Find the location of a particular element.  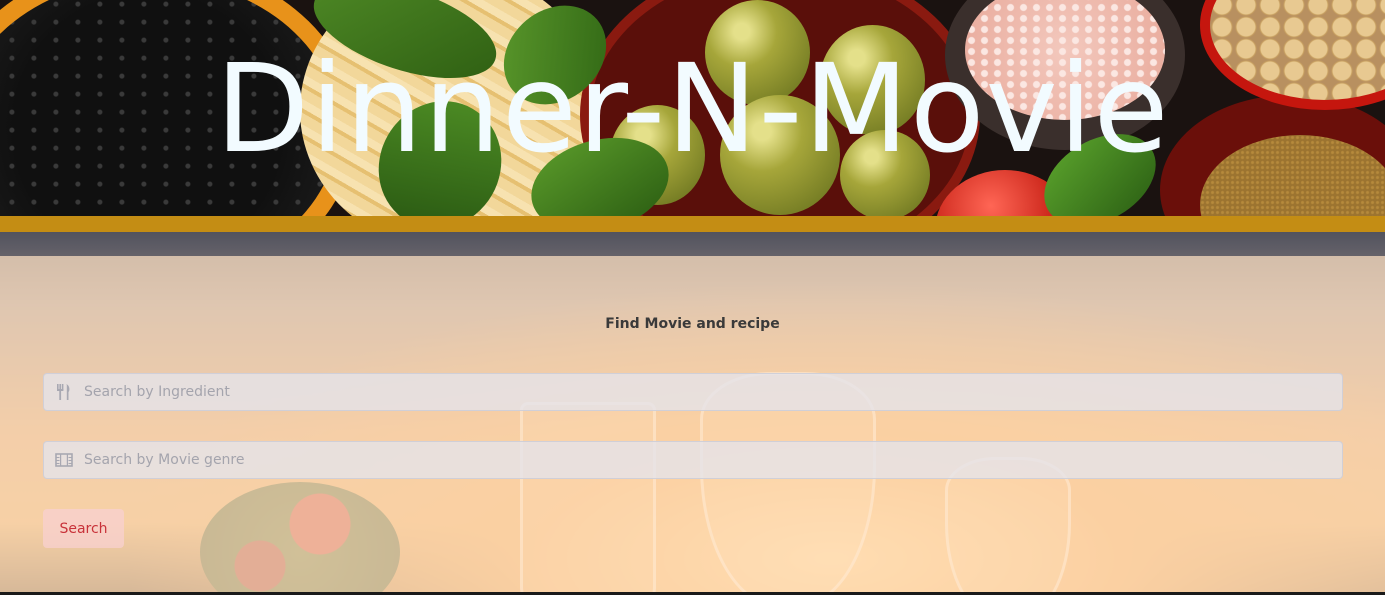

search-button: Search is located at coordinates (83, 528).